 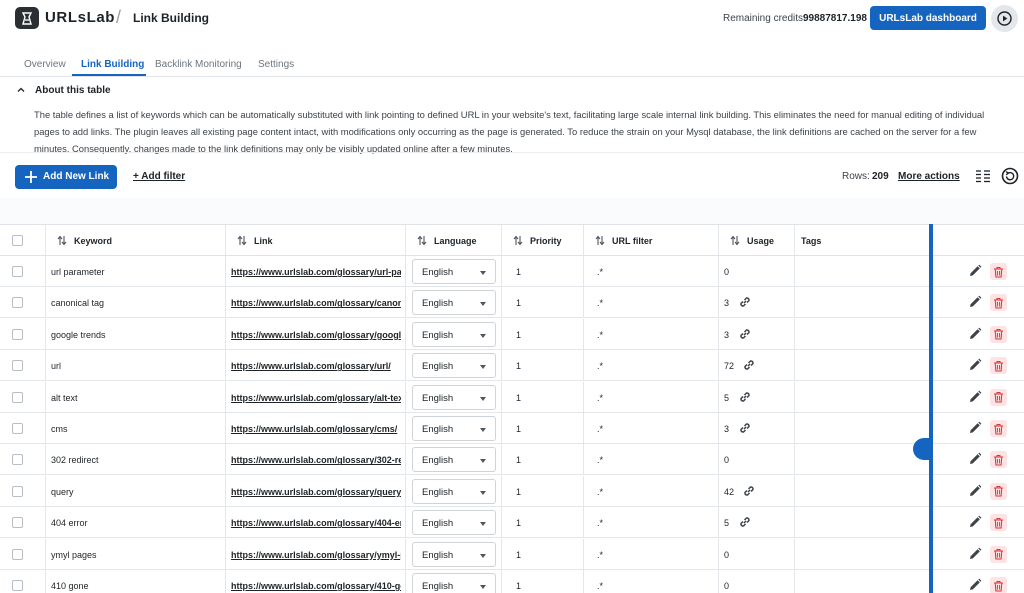 I want to click on chevron-up-icon, so click(x=21, y=90).